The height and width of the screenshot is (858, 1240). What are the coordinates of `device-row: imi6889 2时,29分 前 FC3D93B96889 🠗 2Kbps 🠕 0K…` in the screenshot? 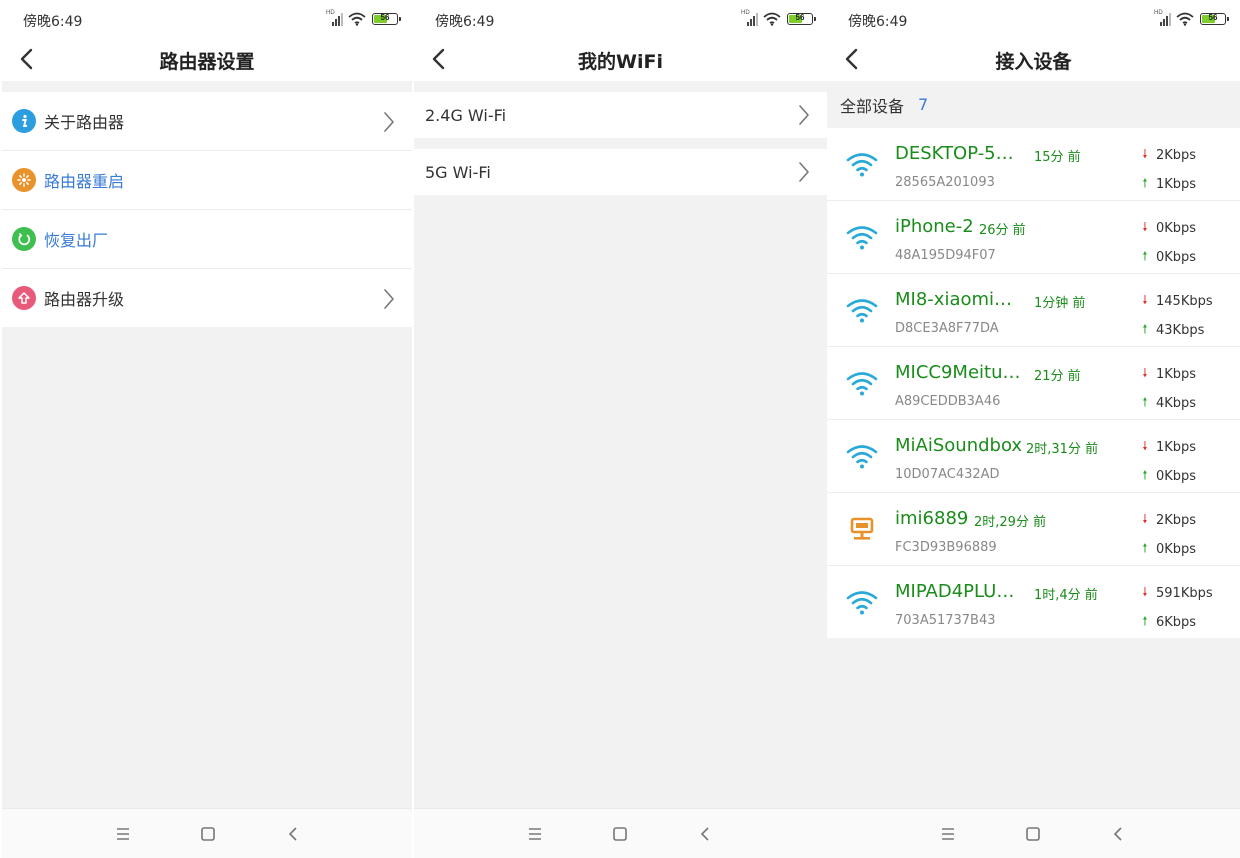 It's located at (1033, 529).